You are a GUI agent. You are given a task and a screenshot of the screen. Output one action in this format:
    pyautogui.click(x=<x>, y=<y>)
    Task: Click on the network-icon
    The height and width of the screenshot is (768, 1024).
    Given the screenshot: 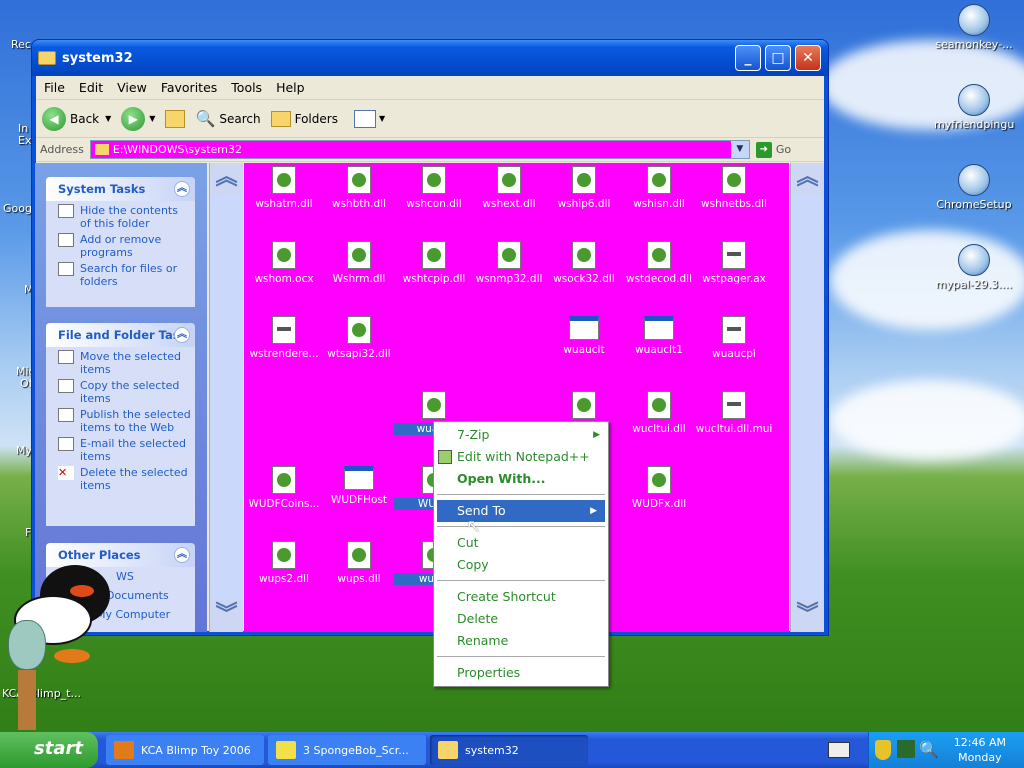 What is the action you would take?
    pyautogui.click(x=906, y=749)
    